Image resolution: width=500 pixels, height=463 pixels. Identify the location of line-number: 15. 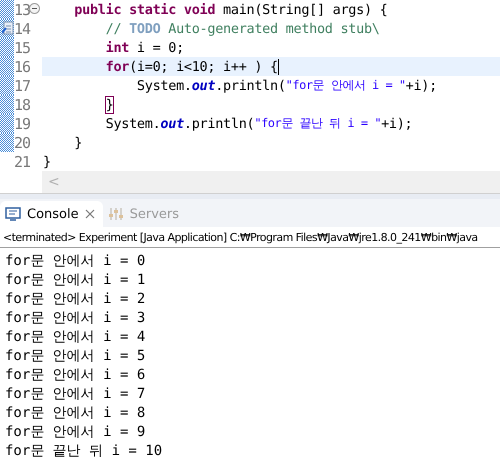
(22, 47).